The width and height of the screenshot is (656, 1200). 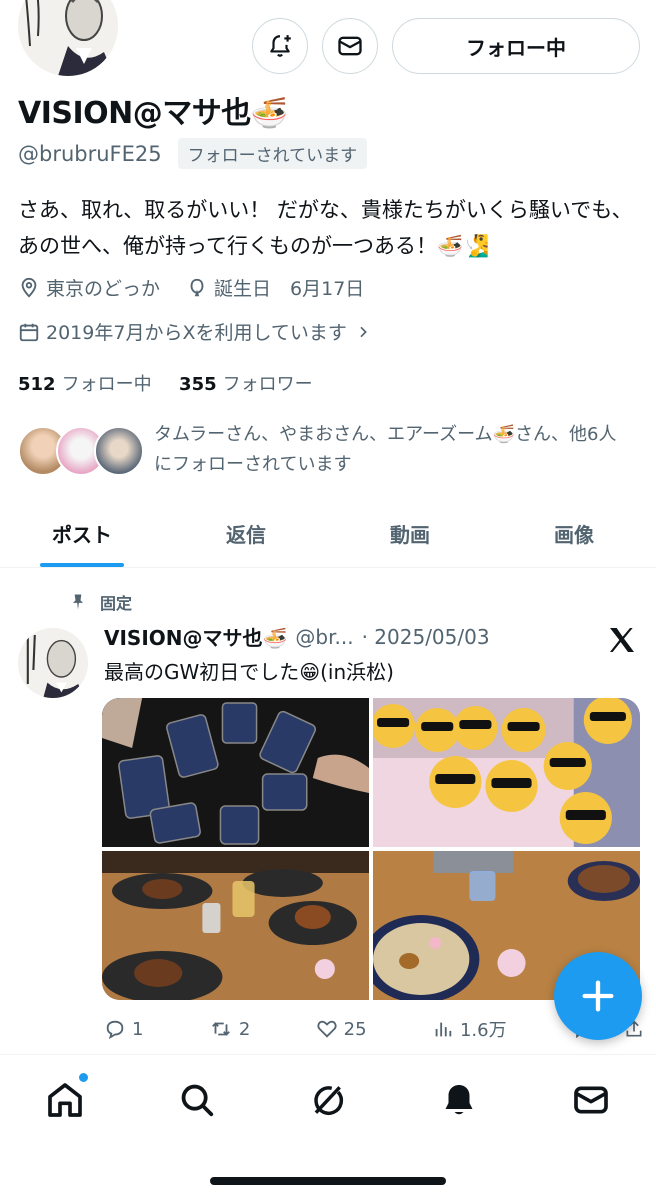 What do you see at coordinates (410, 533) in the screenshot?
I see `tab-videos: 動画` at bounding box center [410, 533].